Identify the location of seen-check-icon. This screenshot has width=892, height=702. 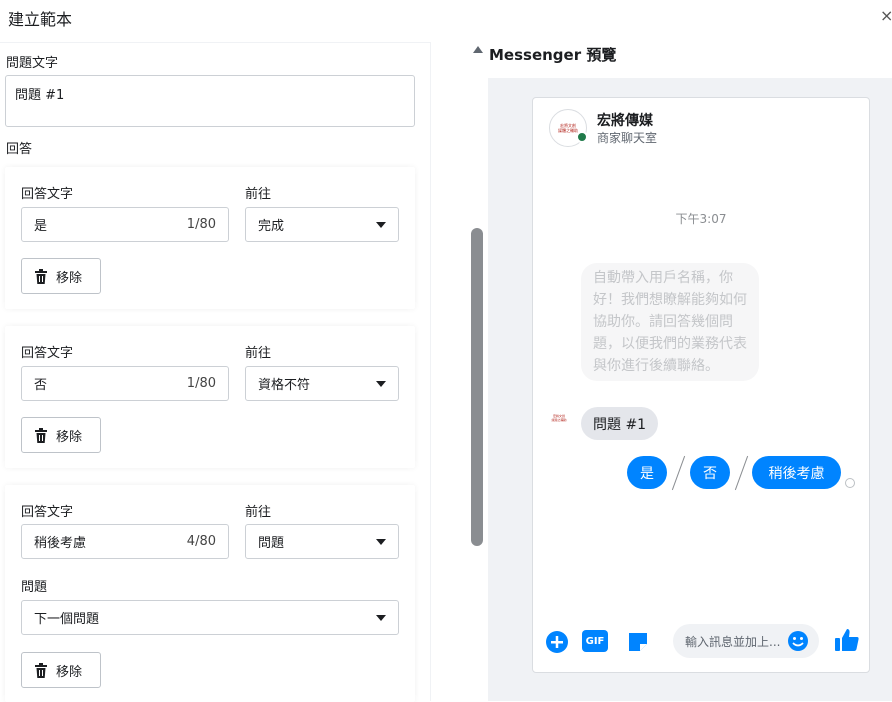
(850, 483).